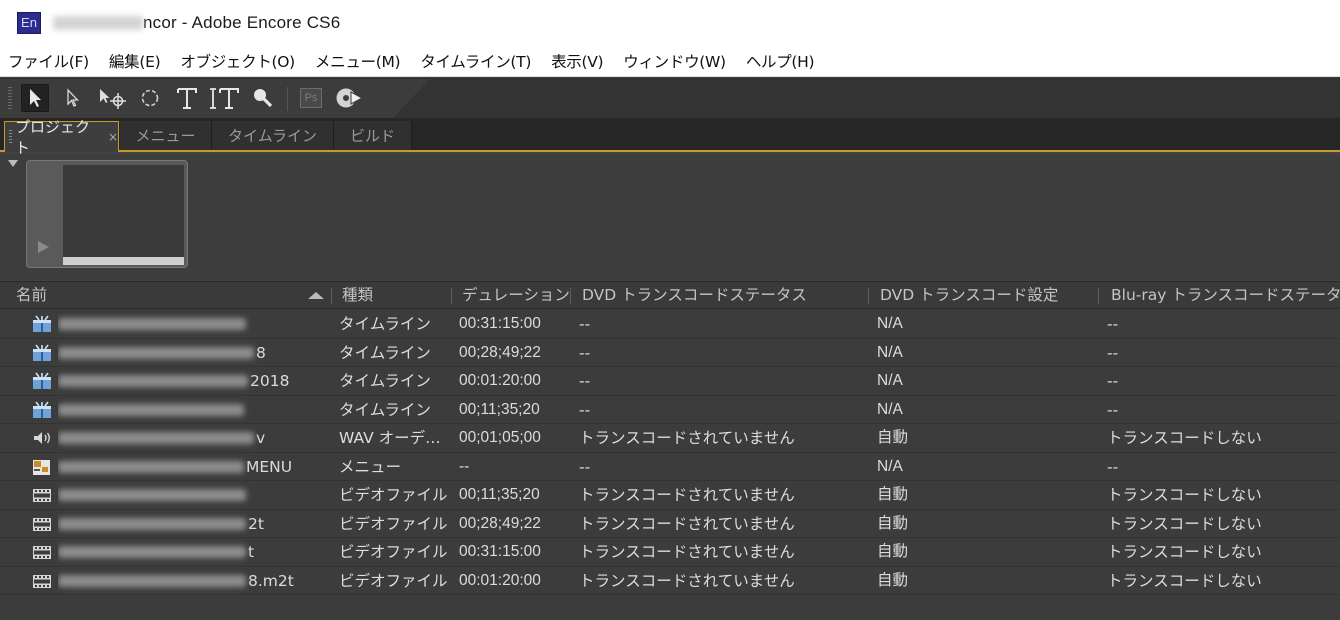 The height and width of the screenshot is (620, 1340). I want to click on play-icon, so click(43, 247).